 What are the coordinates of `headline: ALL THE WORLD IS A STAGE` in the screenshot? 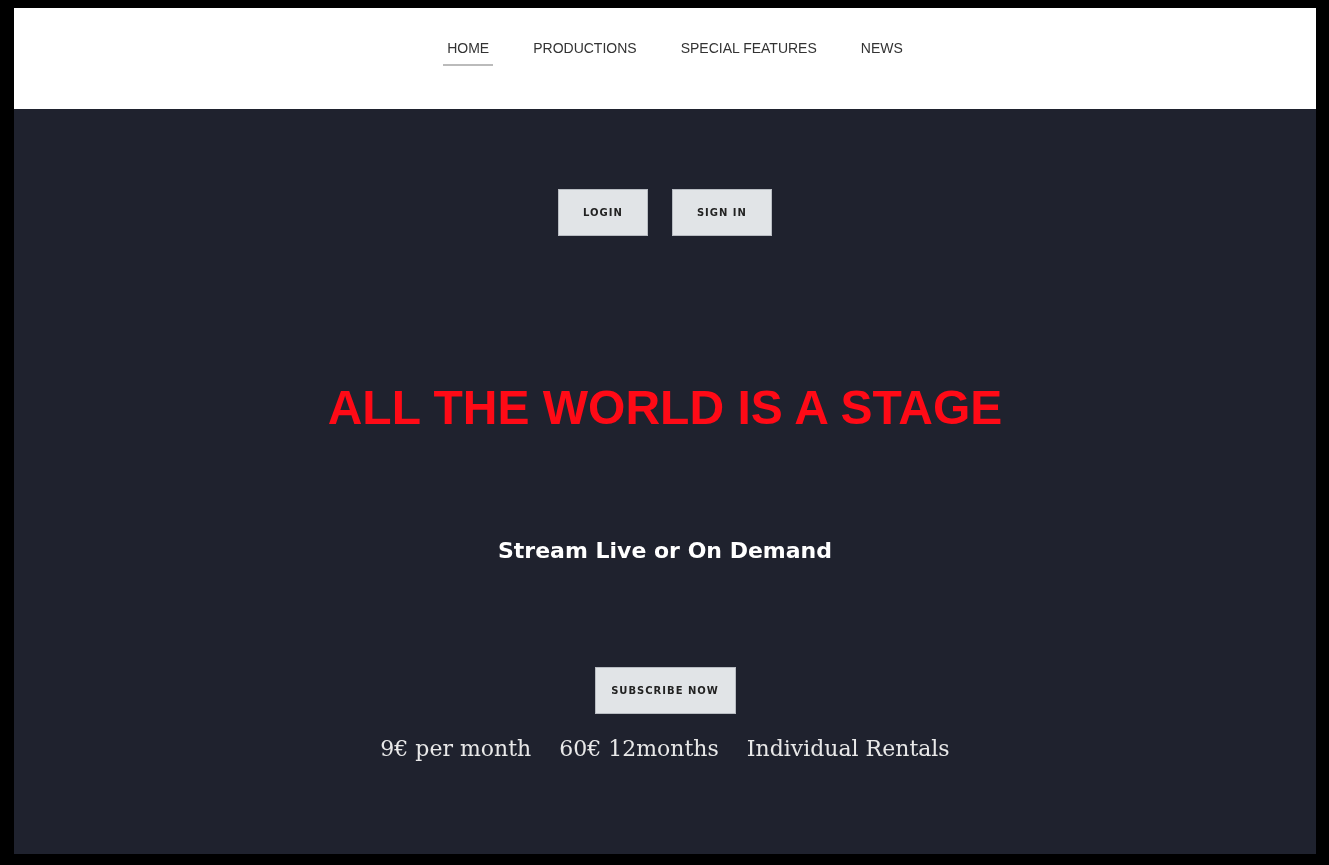 It's located at (665, 407).